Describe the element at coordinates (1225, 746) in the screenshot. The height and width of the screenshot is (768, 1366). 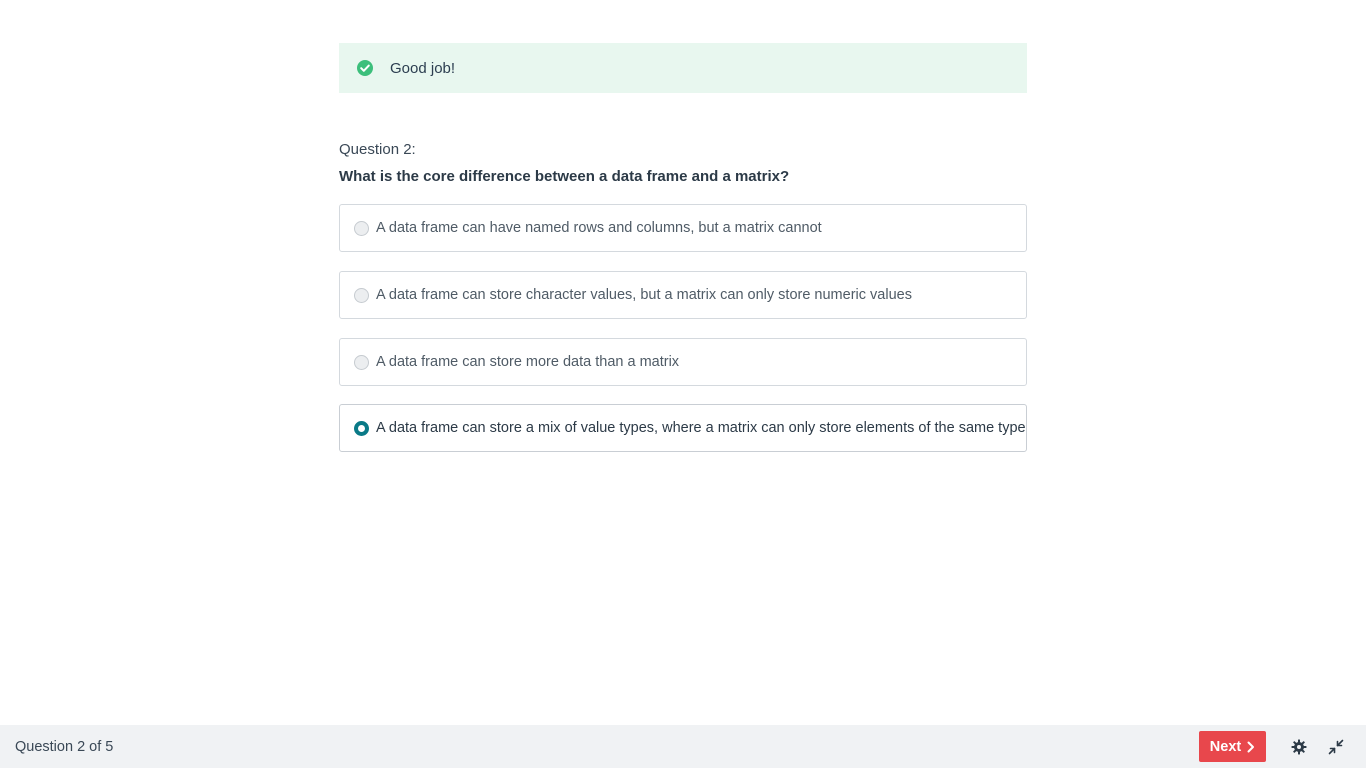
I see `next-button-label: Next` at that location.